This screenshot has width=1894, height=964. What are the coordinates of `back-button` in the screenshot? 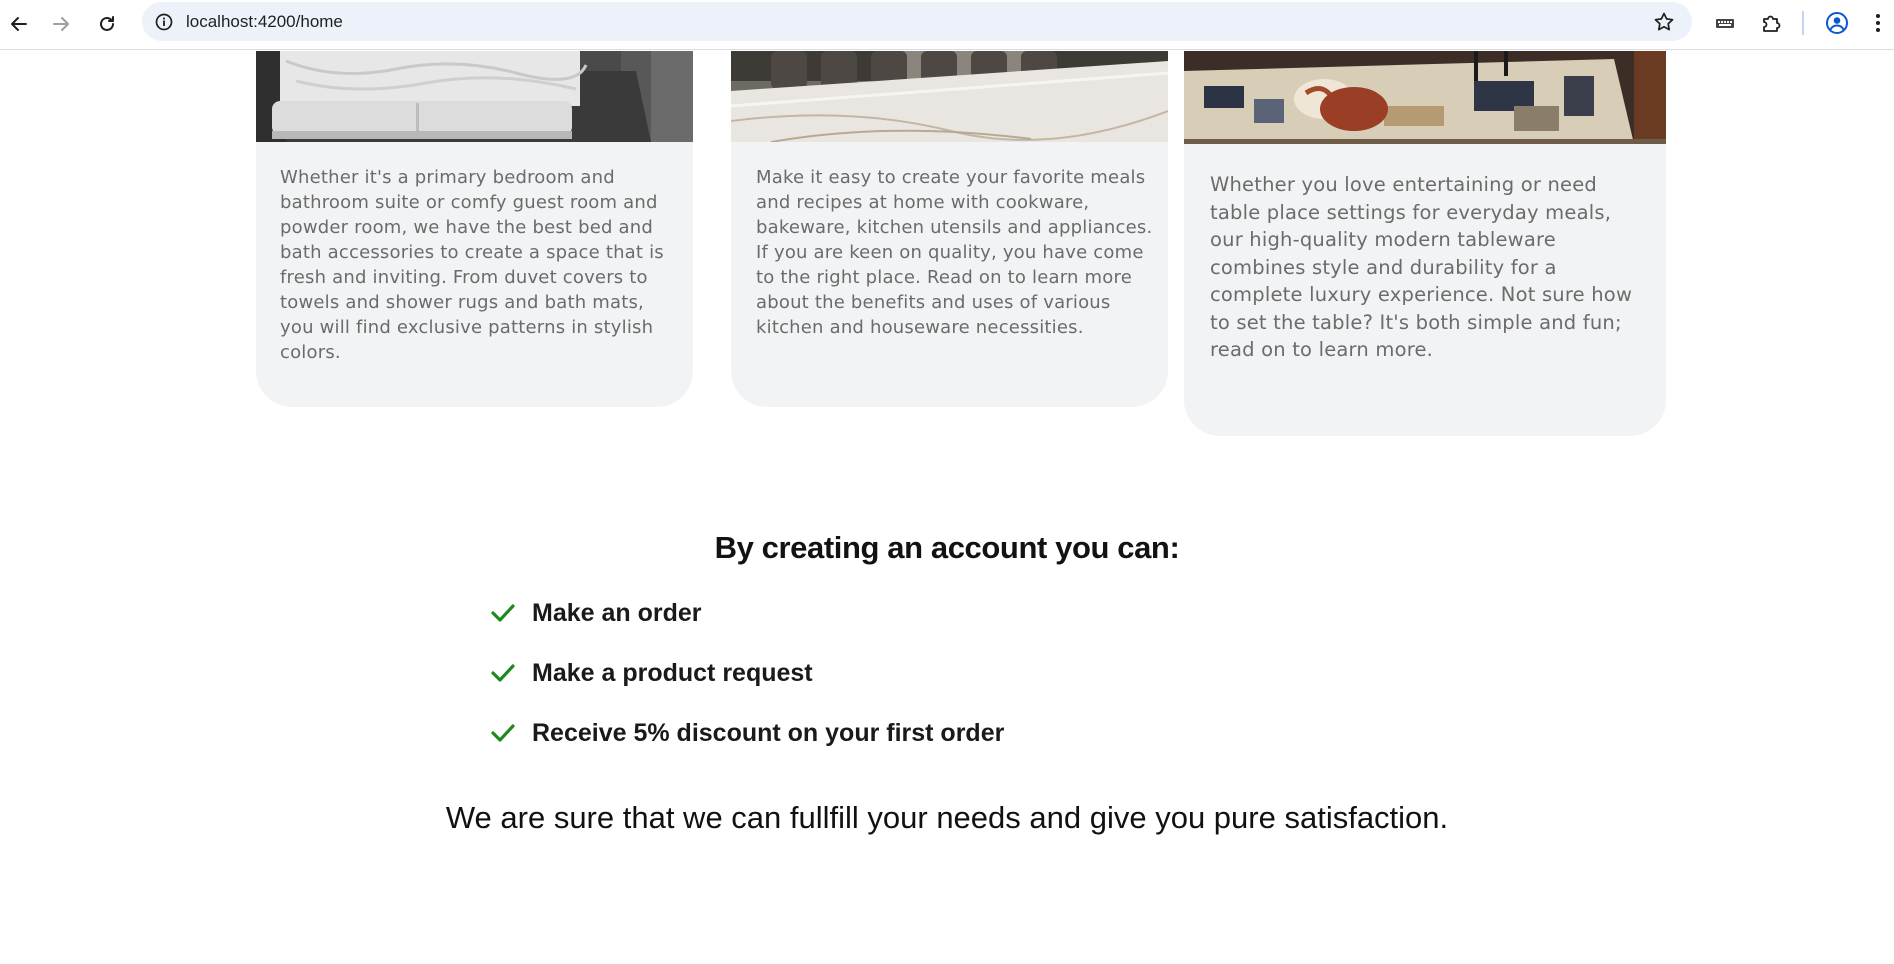 It's located at (19, 24).